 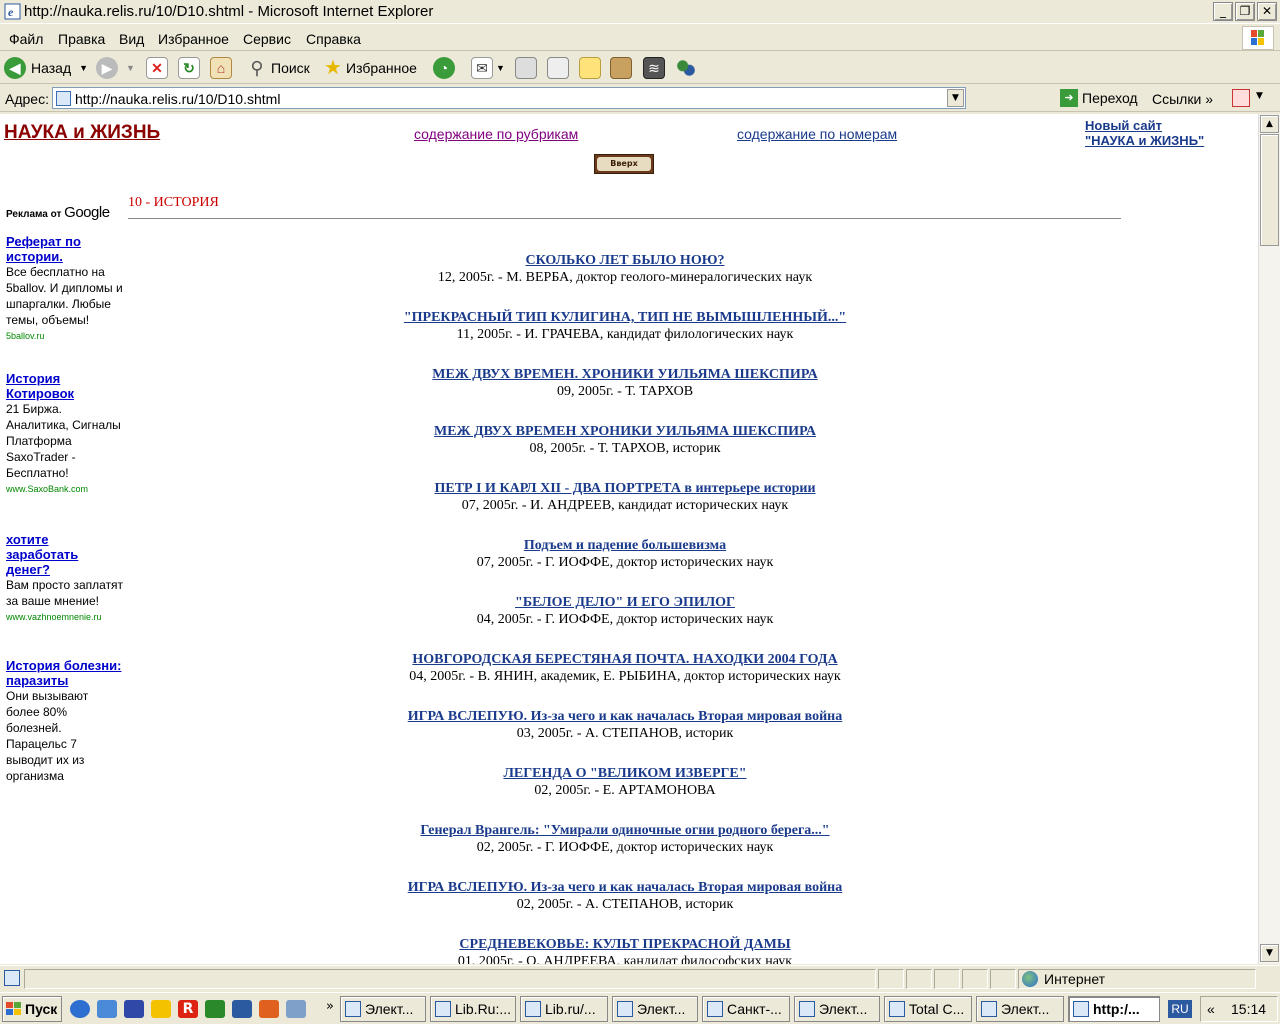 I want to click on history-button: ◔, so click(x=444, y=68).